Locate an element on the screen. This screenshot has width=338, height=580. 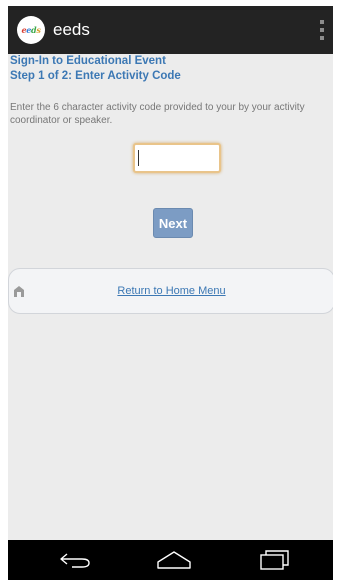
app-logo: eeds is located at coordinates (31, 30).